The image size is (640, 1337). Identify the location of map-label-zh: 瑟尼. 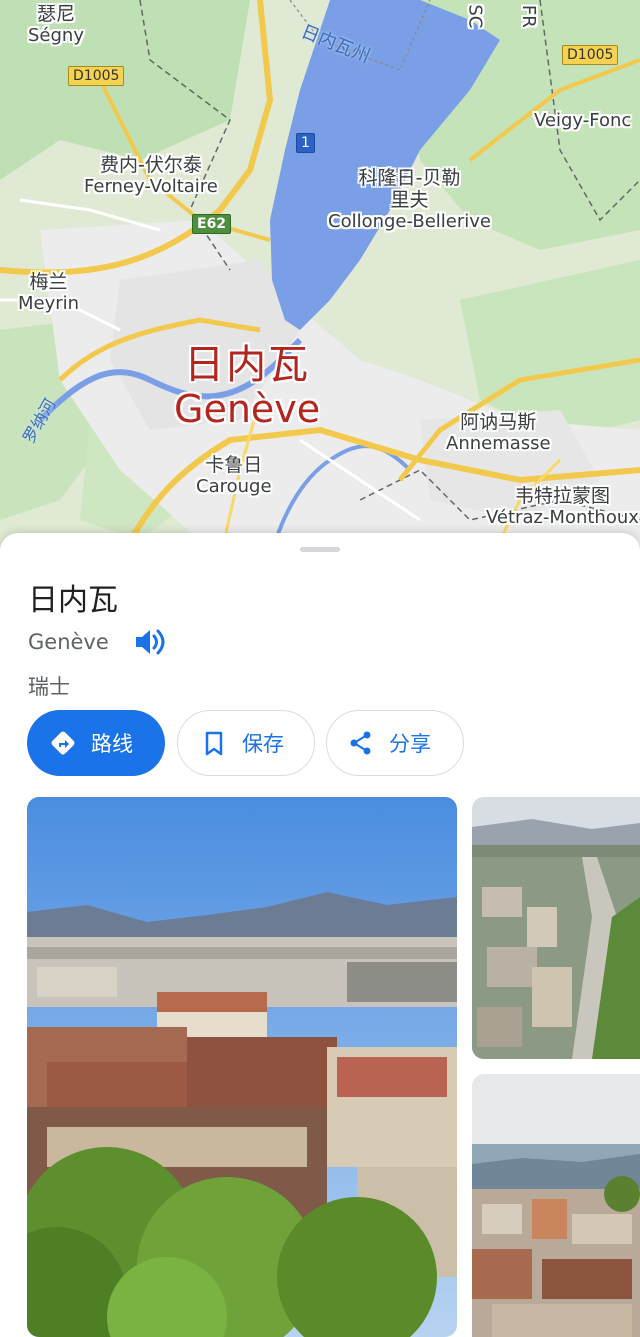
(55, 14).